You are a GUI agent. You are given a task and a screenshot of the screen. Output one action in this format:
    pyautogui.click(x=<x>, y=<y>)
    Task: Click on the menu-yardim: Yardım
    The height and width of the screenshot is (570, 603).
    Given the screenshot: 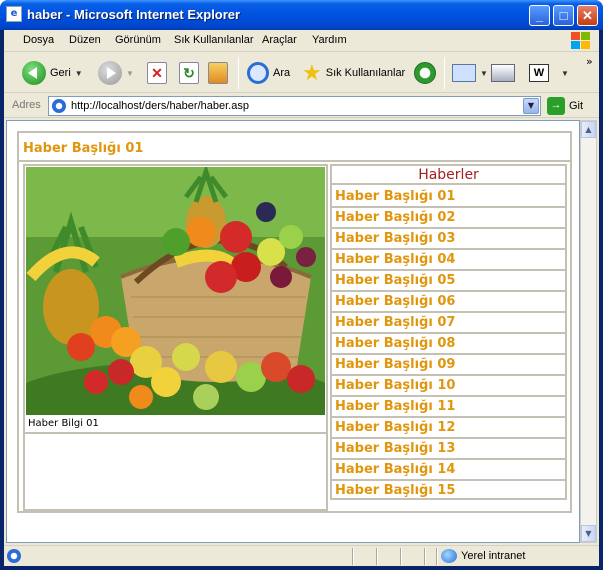 What is the action you would take?
    pyautogui.click(x=329, y=40)
    